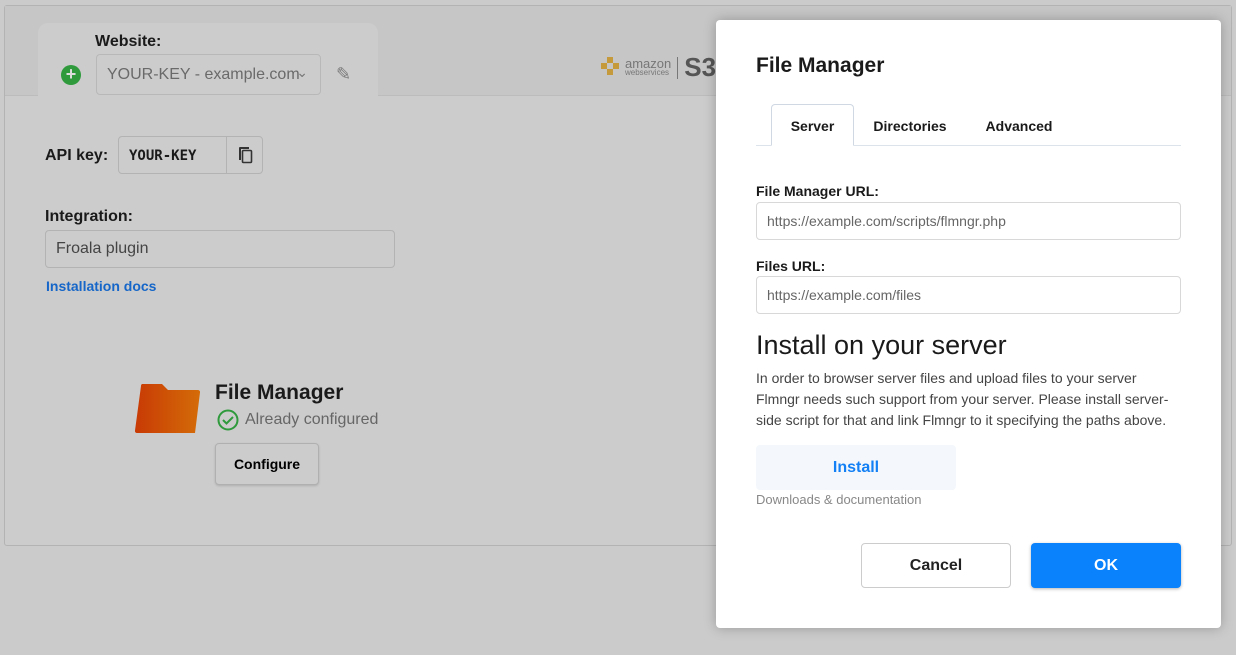 Image resolution: width=1236 pixels, height=655 pixels. Describe the element at coordinates (820, 65) in the screenshot. I see `dialog-title: File Manager` at that location.